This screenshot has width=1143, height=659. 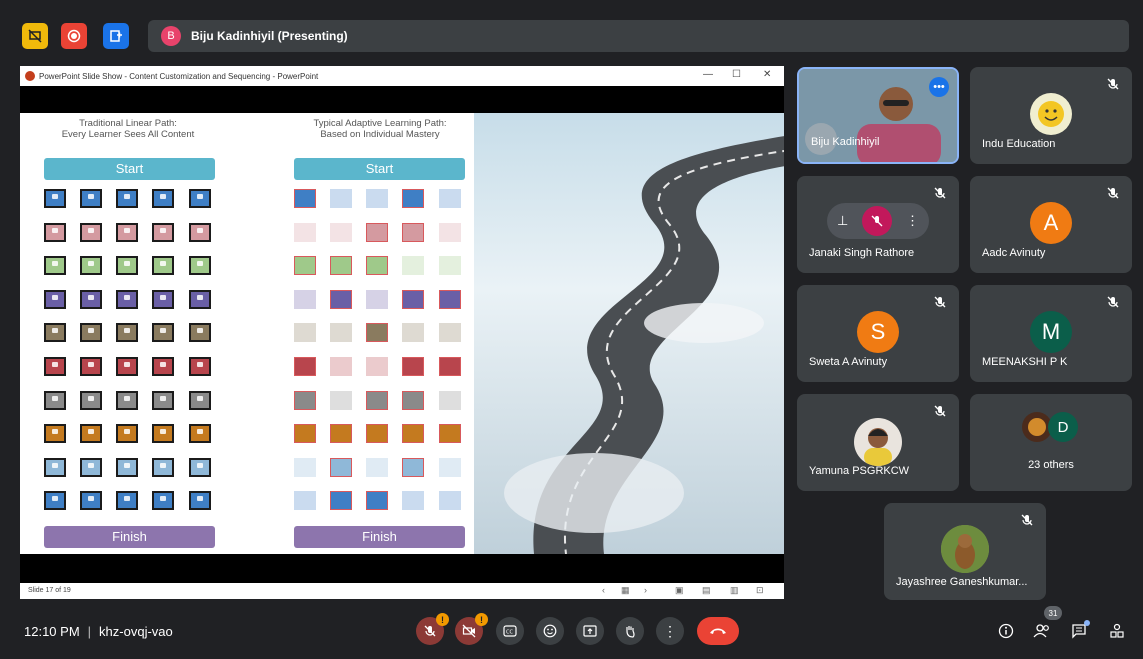 I want to click on pin-icon: ⊥, so click(x=842, y=221).